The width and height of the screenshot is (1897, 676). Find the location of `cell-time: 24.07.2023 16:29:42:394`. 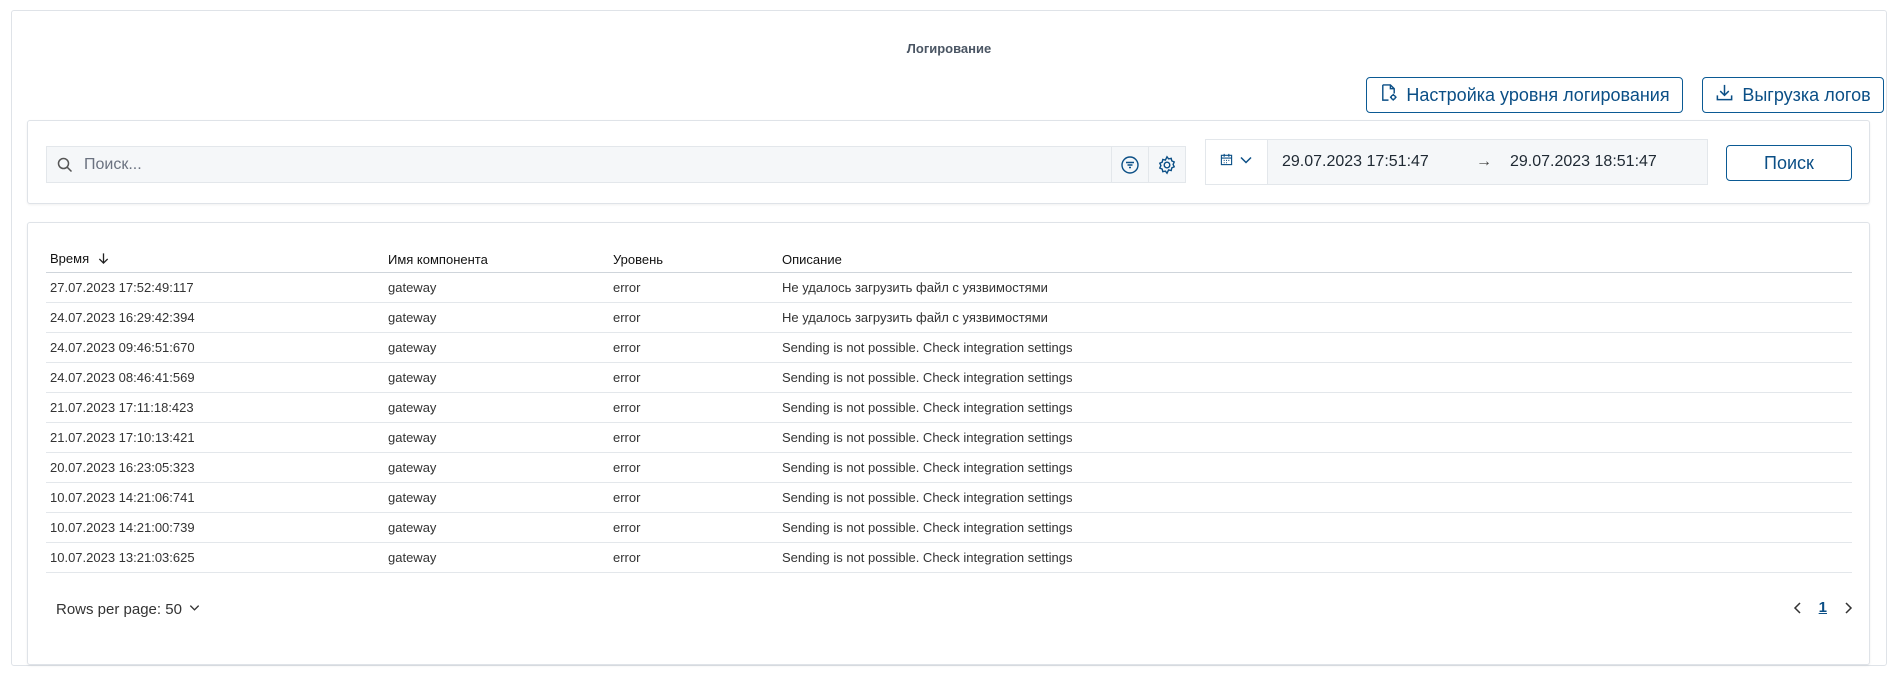

cell-time: 24.07.2023 16:29:42:394 is located at coordinates (215, 317).